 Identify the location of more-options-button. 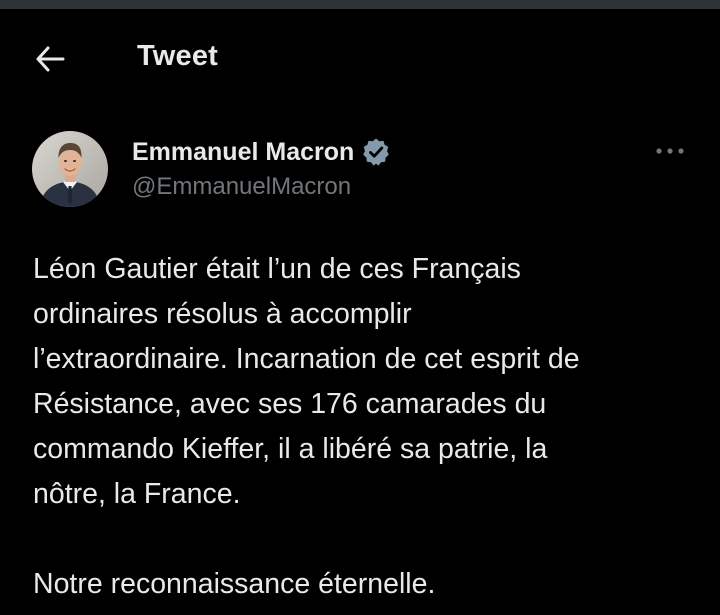
(670, 151).